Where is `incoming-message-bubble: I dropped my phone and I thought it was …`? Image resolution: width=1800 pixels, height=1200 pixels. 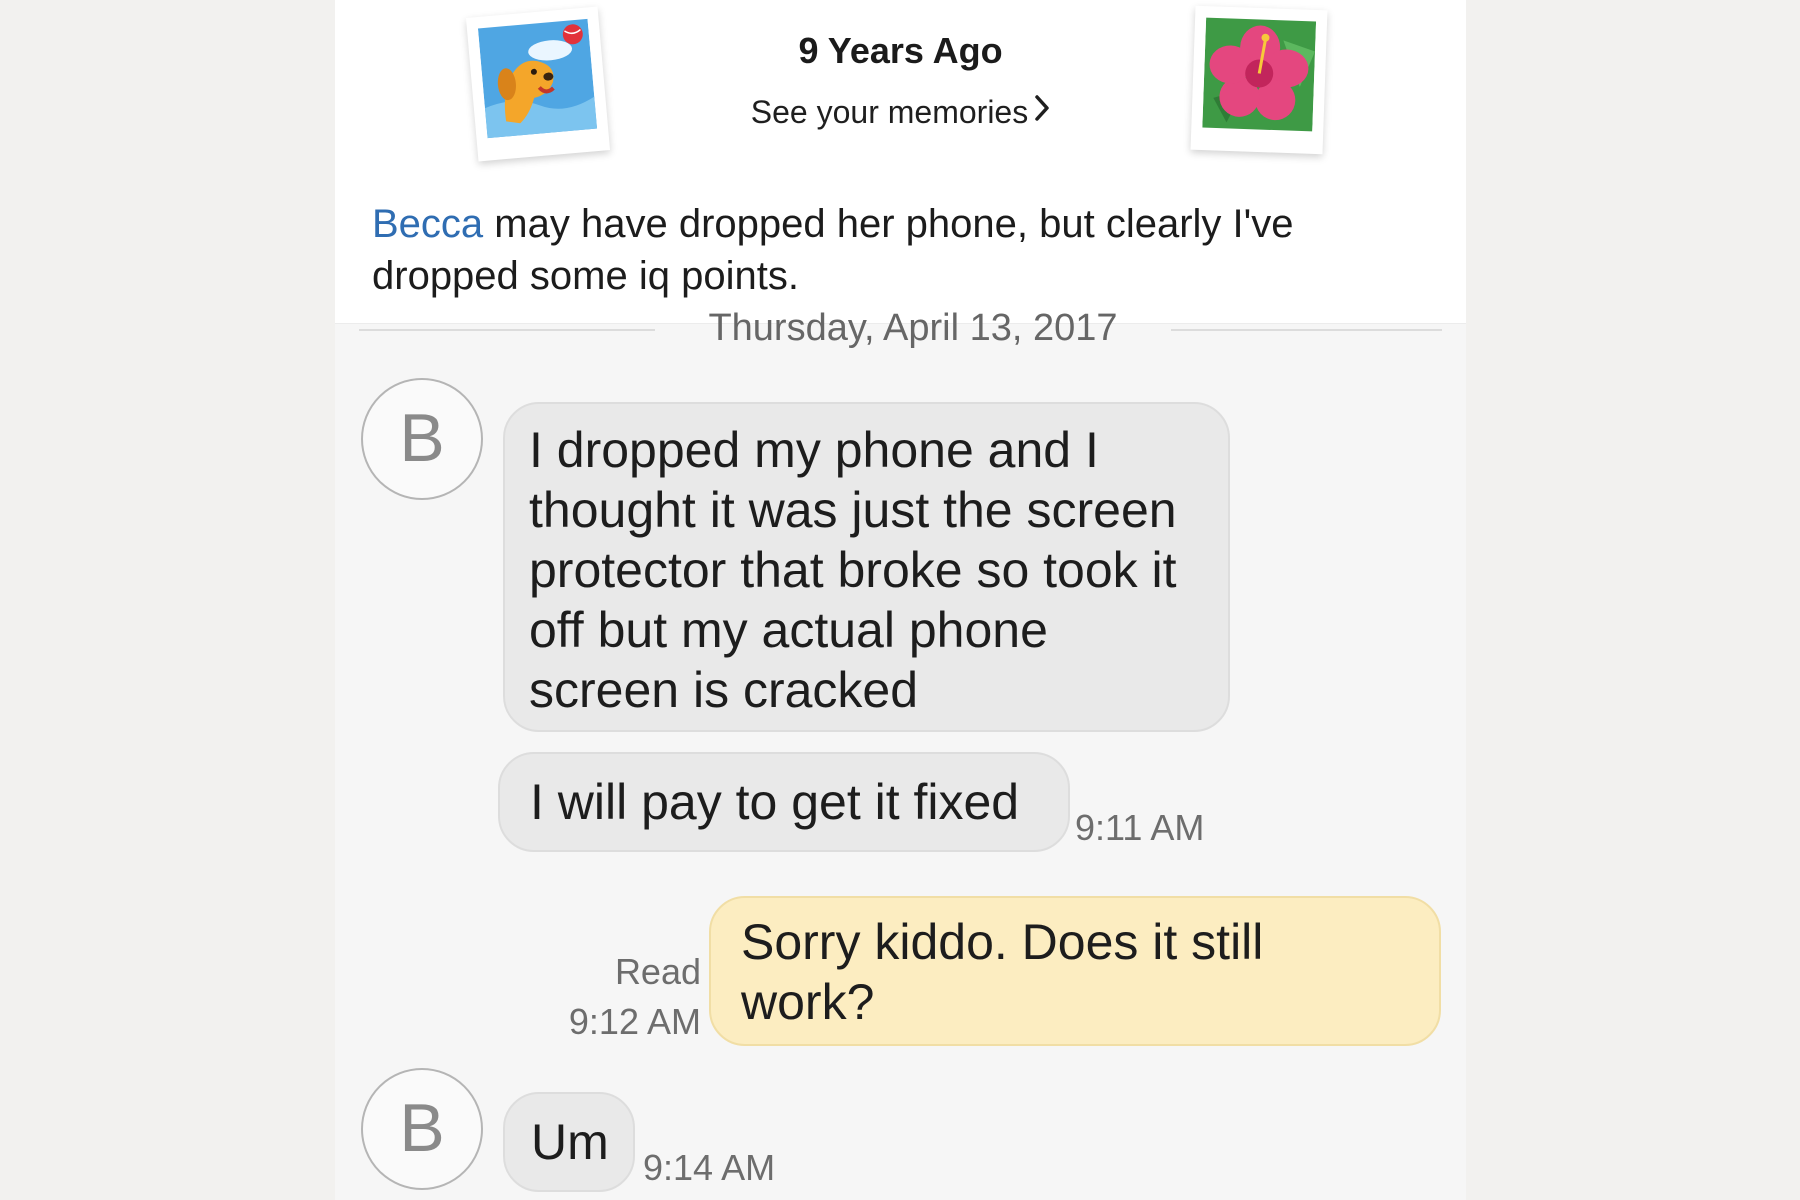 incoming-message-bubble: I dropped my phone and I thought it was … is located at coordinates (866, 567).